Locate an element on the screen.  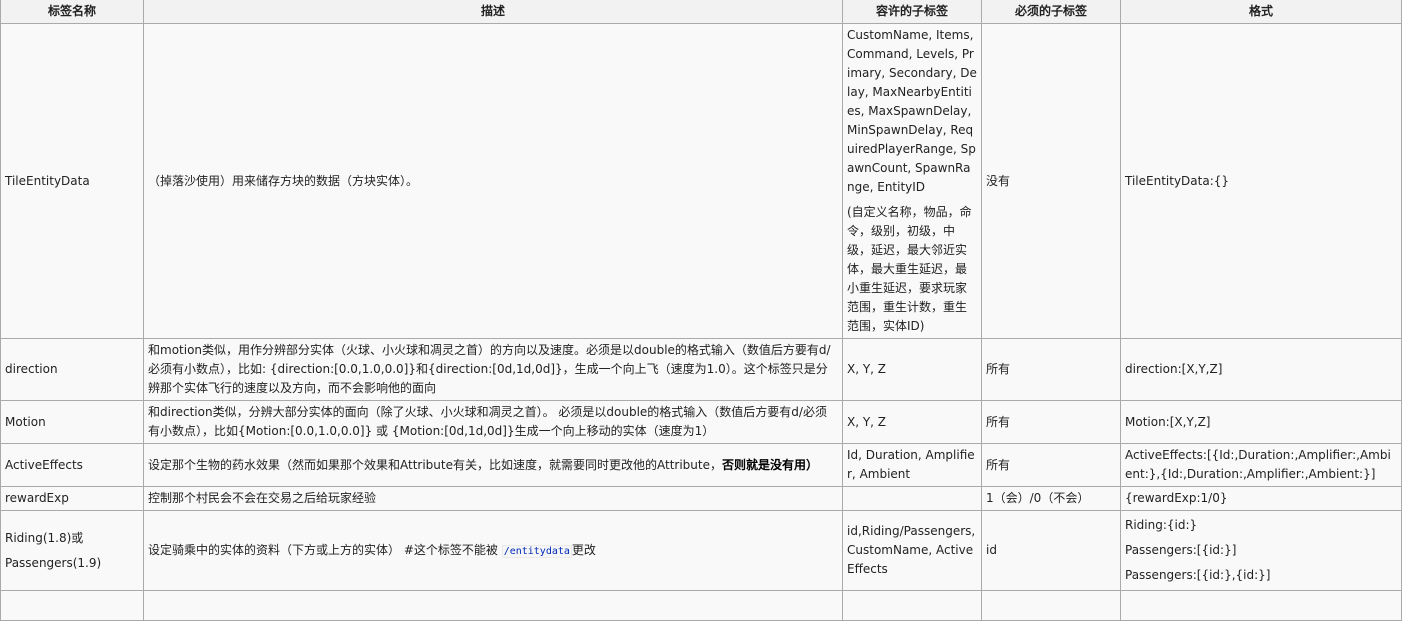
description-tail: 更改 is located at coordinates (583, 549).